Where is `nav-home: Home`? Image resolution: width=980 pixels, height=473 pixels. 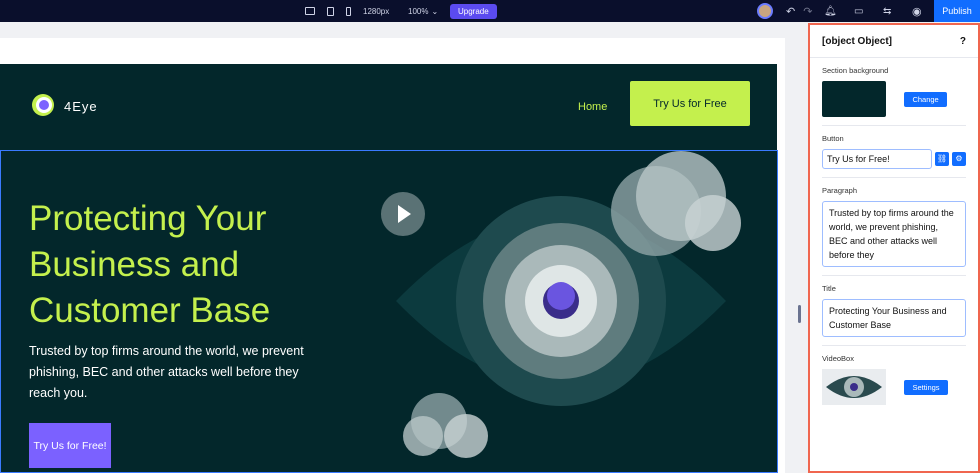
nav-home: Home is located at coordinates (592, 107).